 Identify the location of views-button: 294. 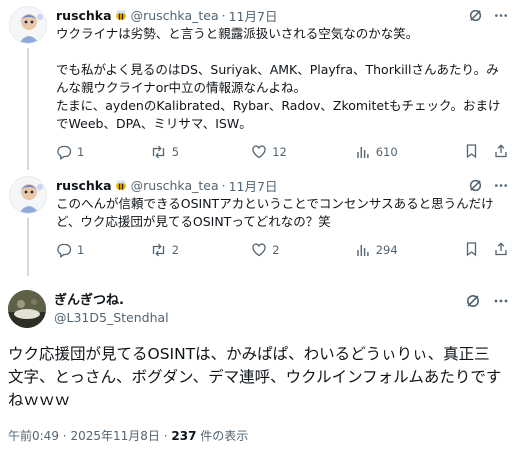
(409, 250).